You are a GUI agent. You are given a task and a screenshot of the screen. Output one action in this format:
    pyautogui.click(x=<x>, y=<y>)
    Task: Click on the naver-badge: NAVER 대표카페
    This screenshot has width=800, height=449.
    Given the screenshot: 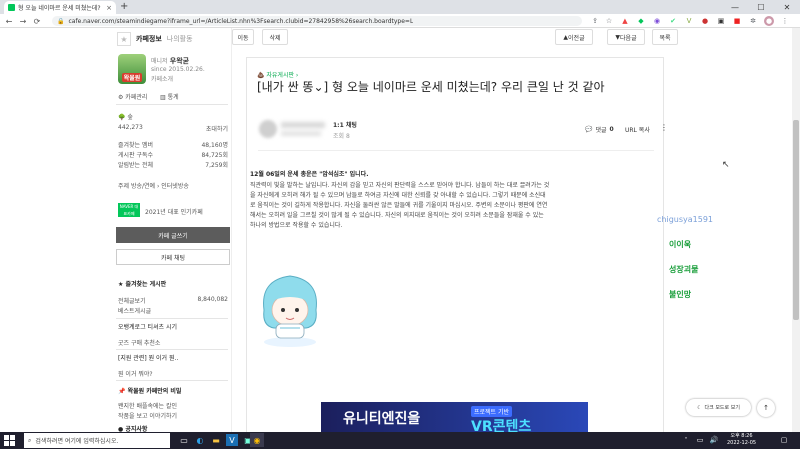 What is the action you would take?
    pyautogui.click(x=129, y=210)
    